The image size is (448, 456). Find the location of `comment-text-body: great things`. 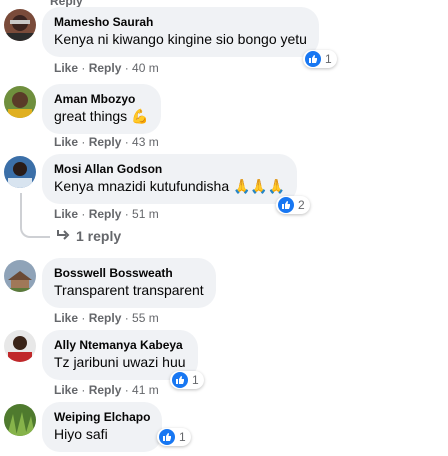

comment-text-body: great things is located at coordinates (91, 116).